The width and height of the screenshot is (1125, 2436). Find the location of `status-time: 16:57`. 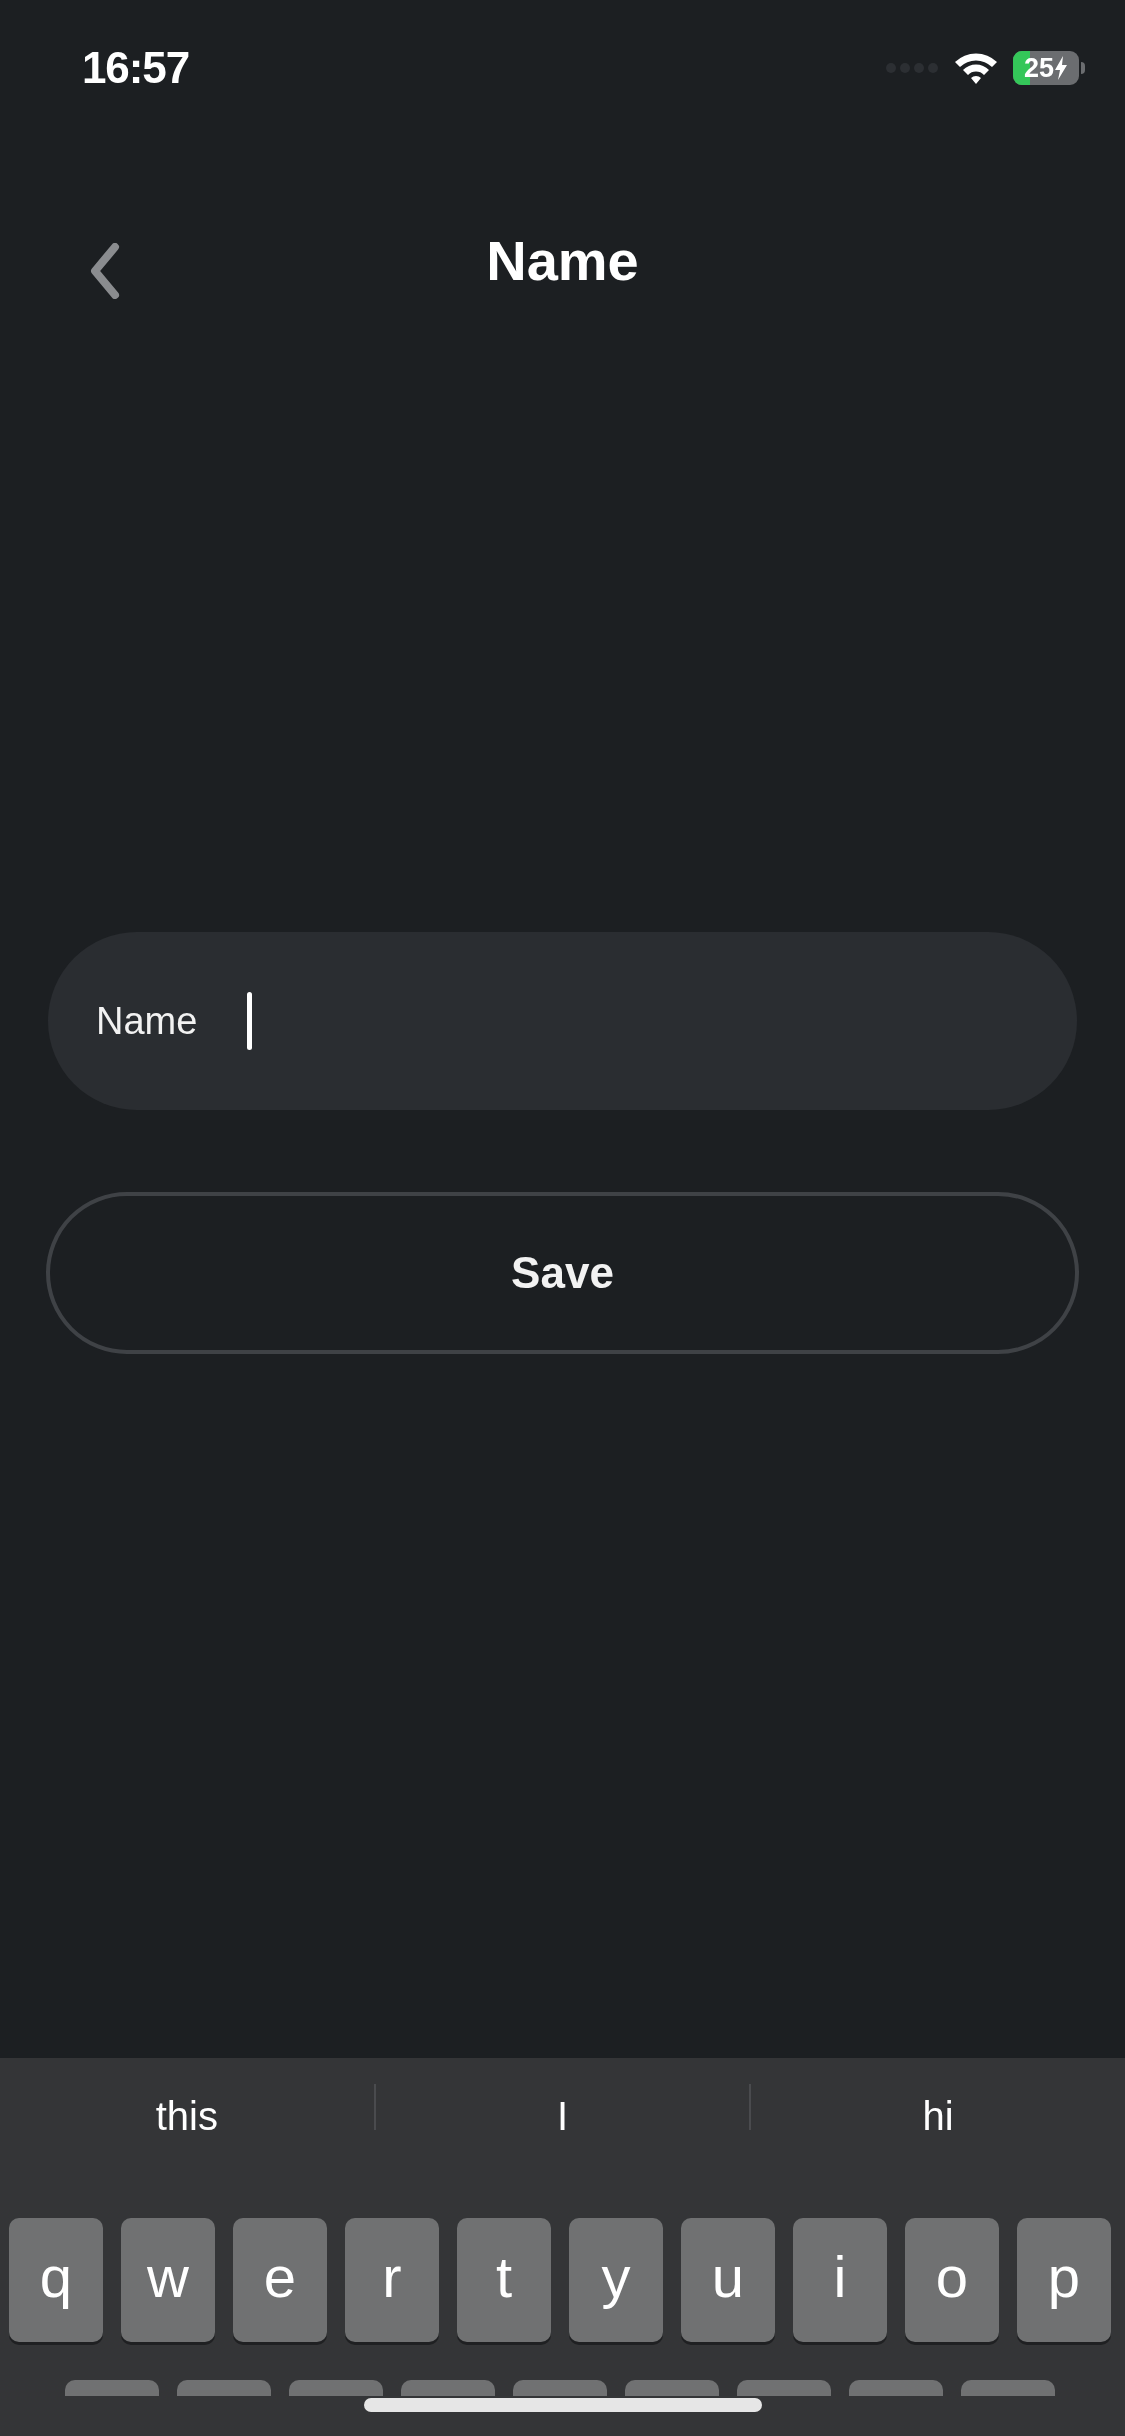

status-time: 16:57 is located at coordinates (136, 68).